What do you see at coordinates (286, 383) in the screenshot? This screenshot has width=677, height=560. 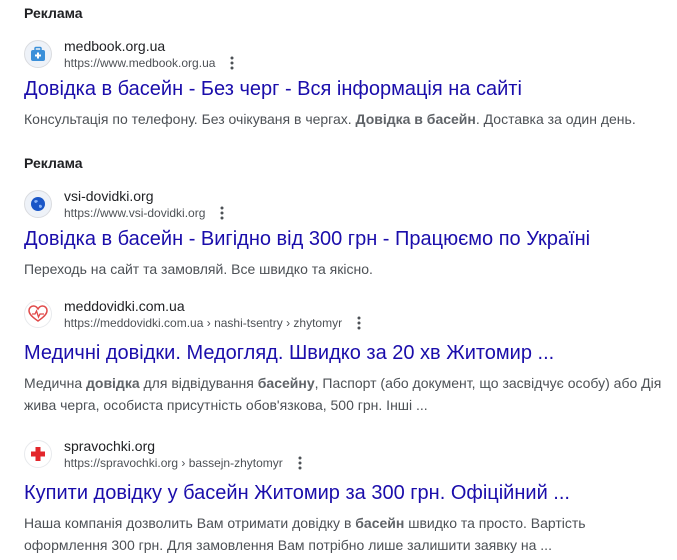 I see `snippet-highlight: басейну` at bounding box center [286, 383].